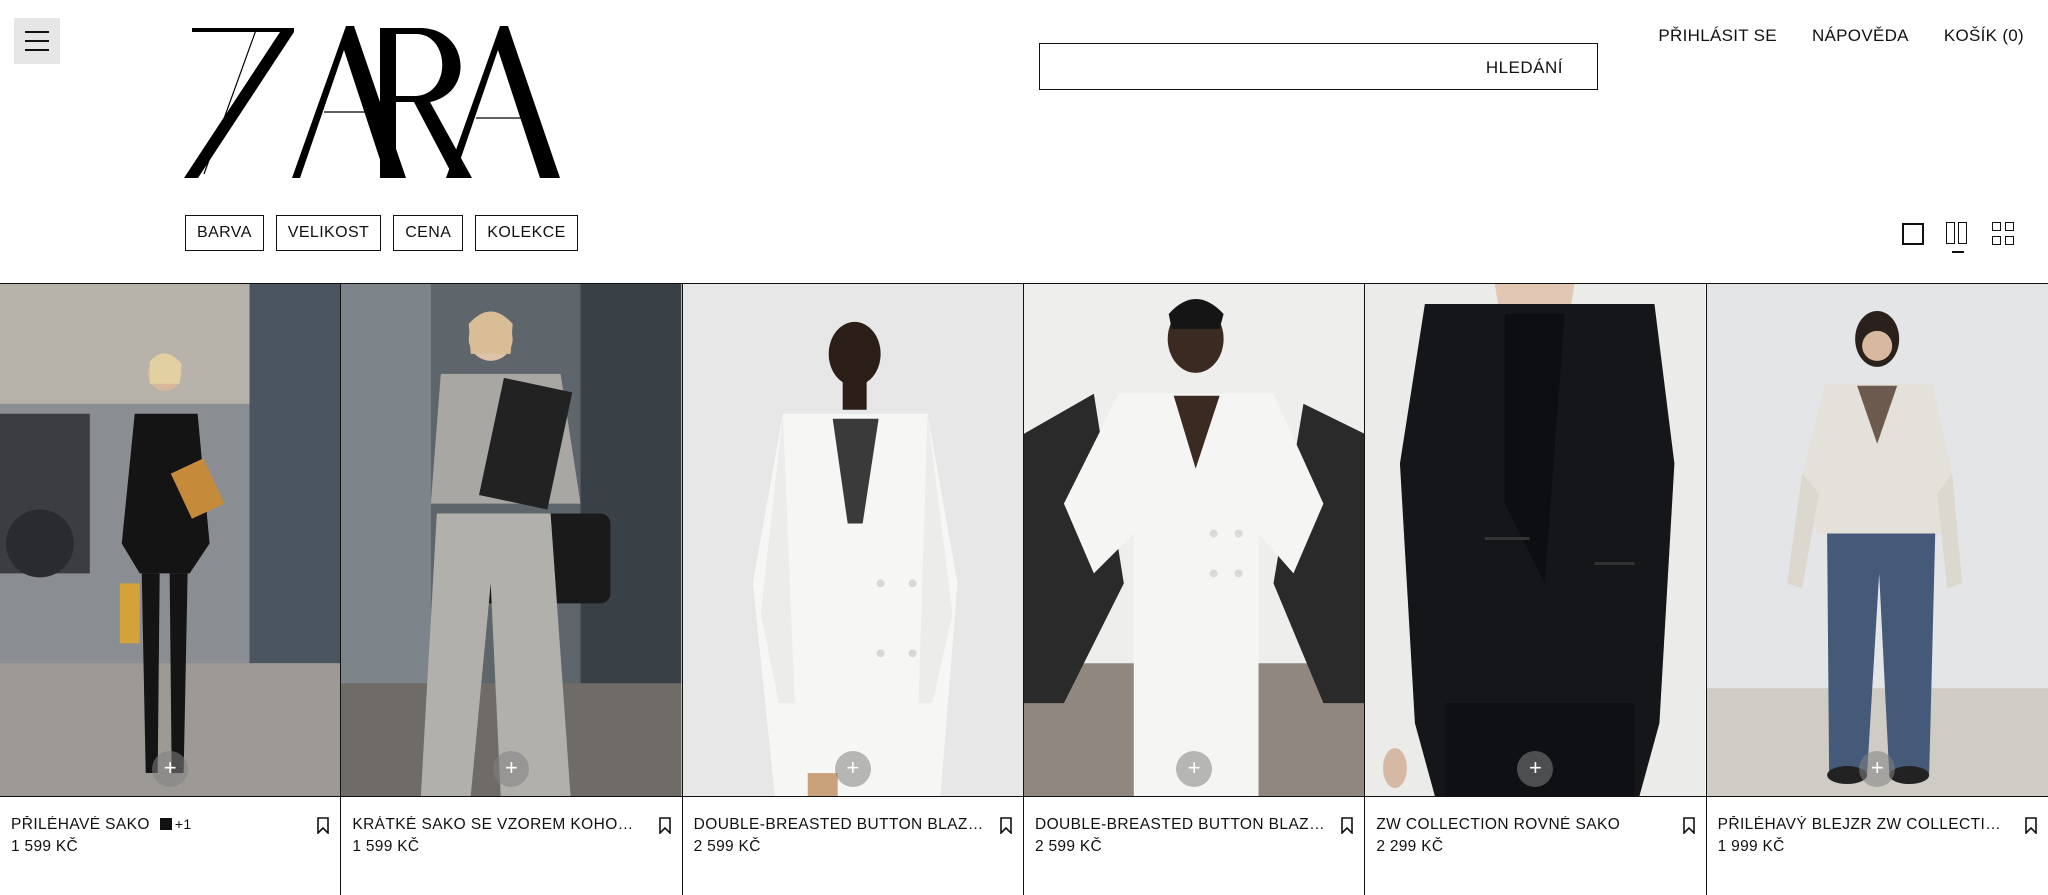  I want to click on filter-bar: BARVA VELIKOST CENA KOLEKCE, so click(381, 233).